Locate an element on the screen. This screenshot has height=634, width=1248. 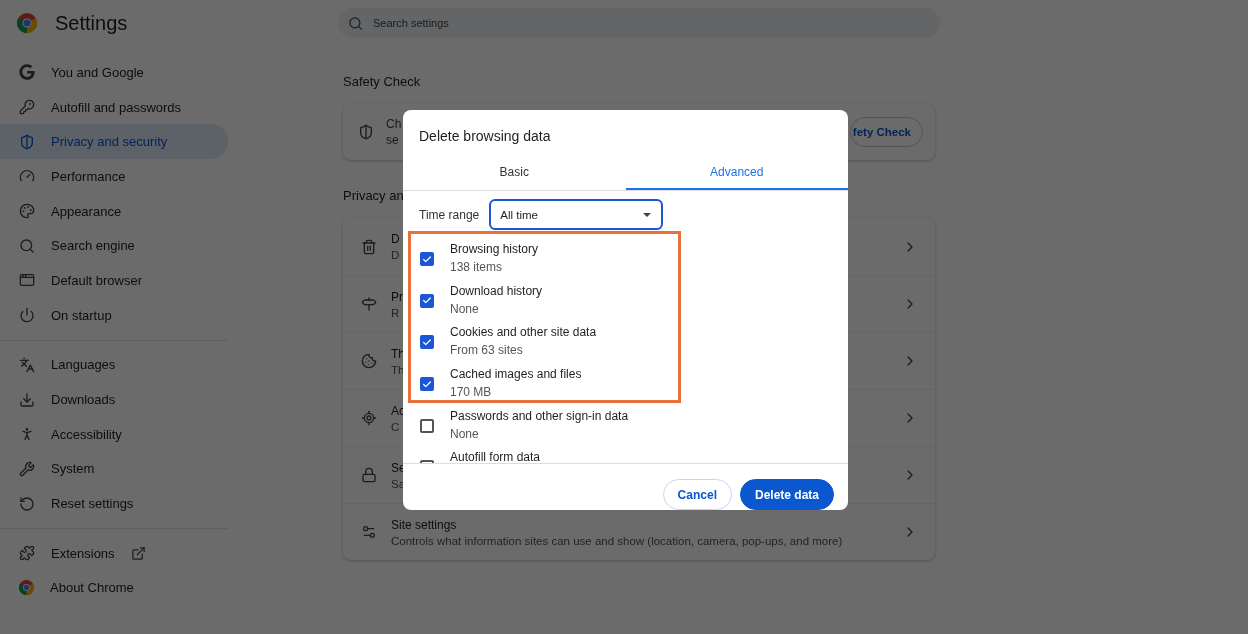
app-title: Settings is located at coordinates (91, 23).